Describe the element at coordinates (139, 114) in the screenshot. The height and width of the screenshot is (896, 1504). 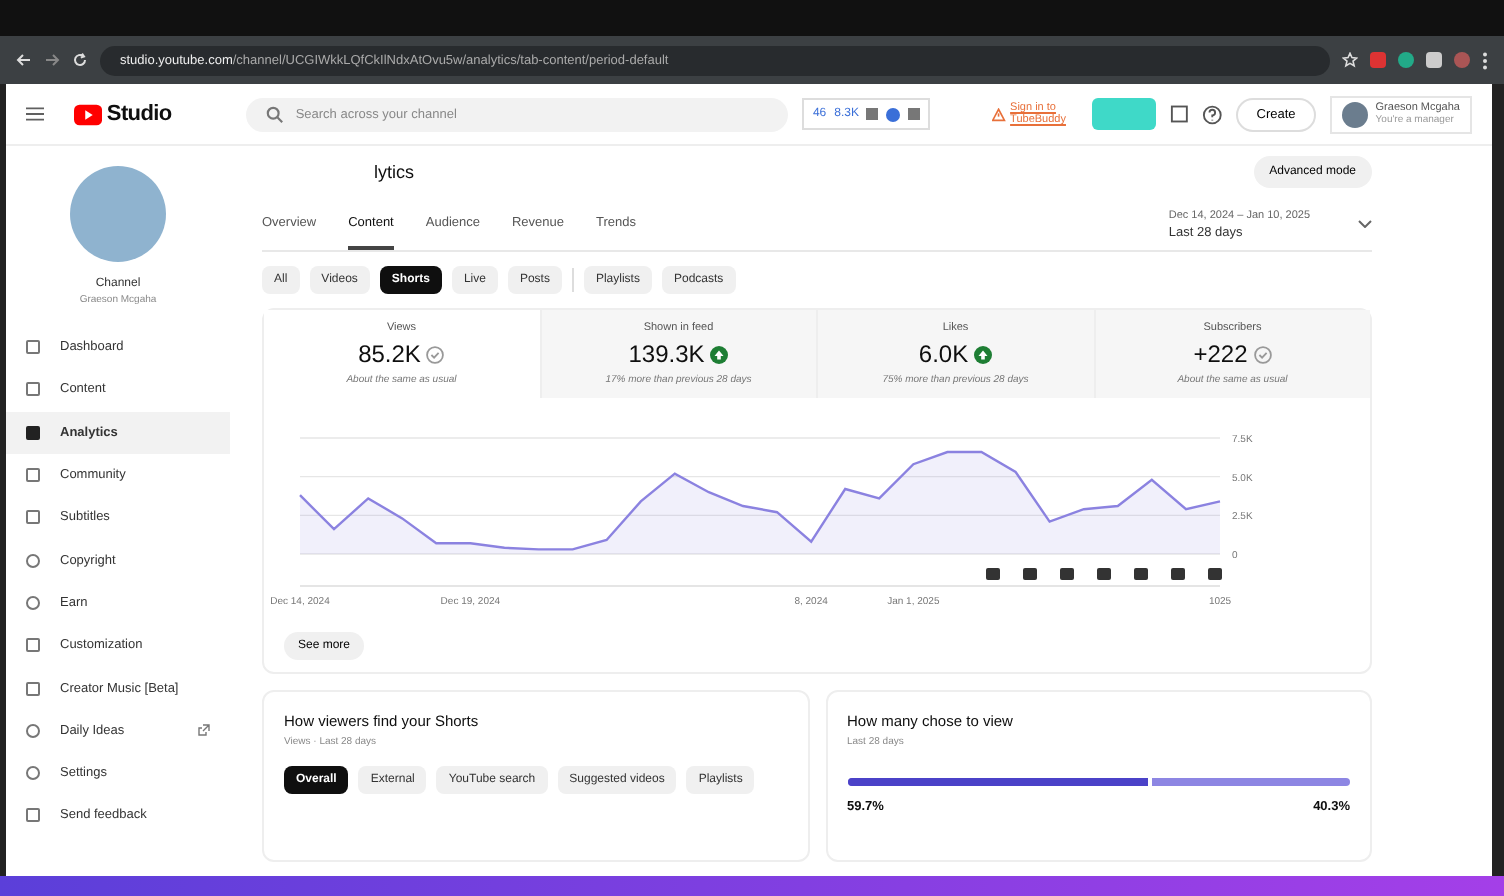
I see `studio-logo-text: Studio` at that location.